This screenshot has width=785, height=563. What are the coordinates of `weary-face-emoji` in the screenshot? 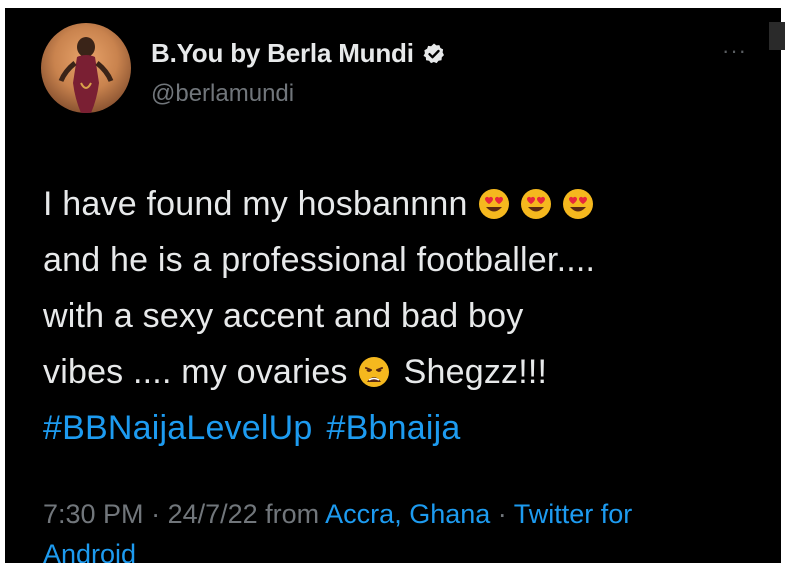 It's located at (374, 372).